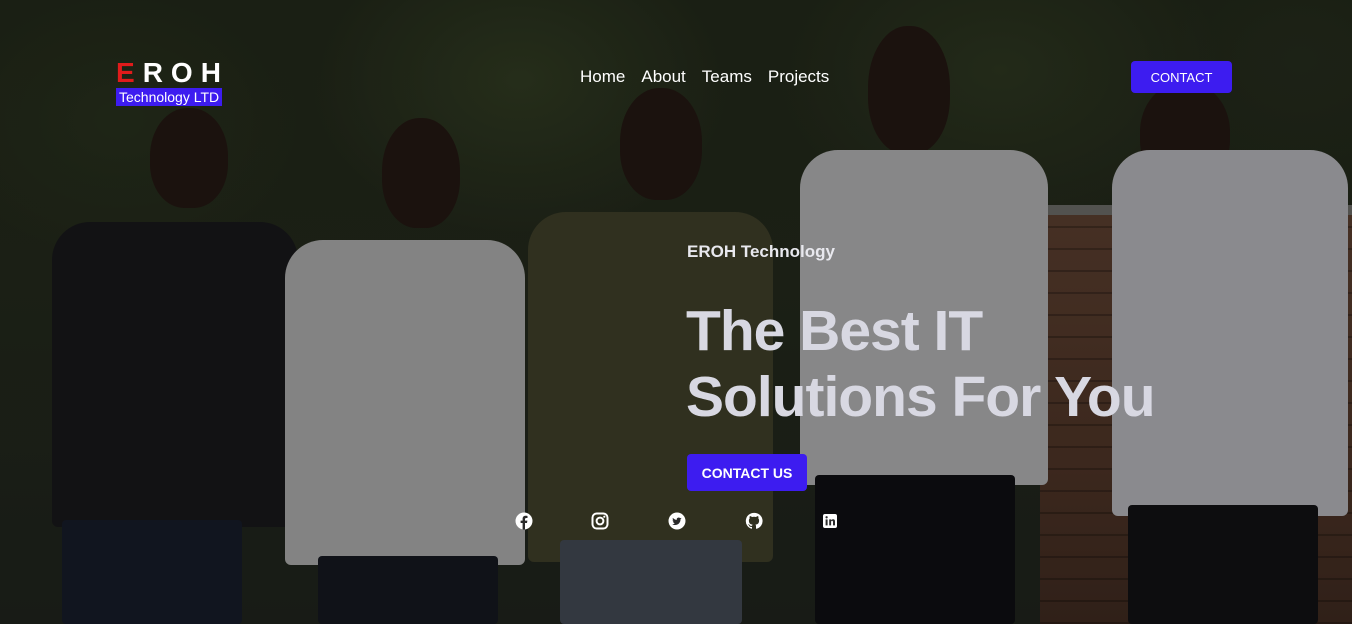 This screenshot has height=624, width=1352. Describe the element at coordinates (727, 77) in the screenshot. I see `nav-link-teams: Teams` at that location.